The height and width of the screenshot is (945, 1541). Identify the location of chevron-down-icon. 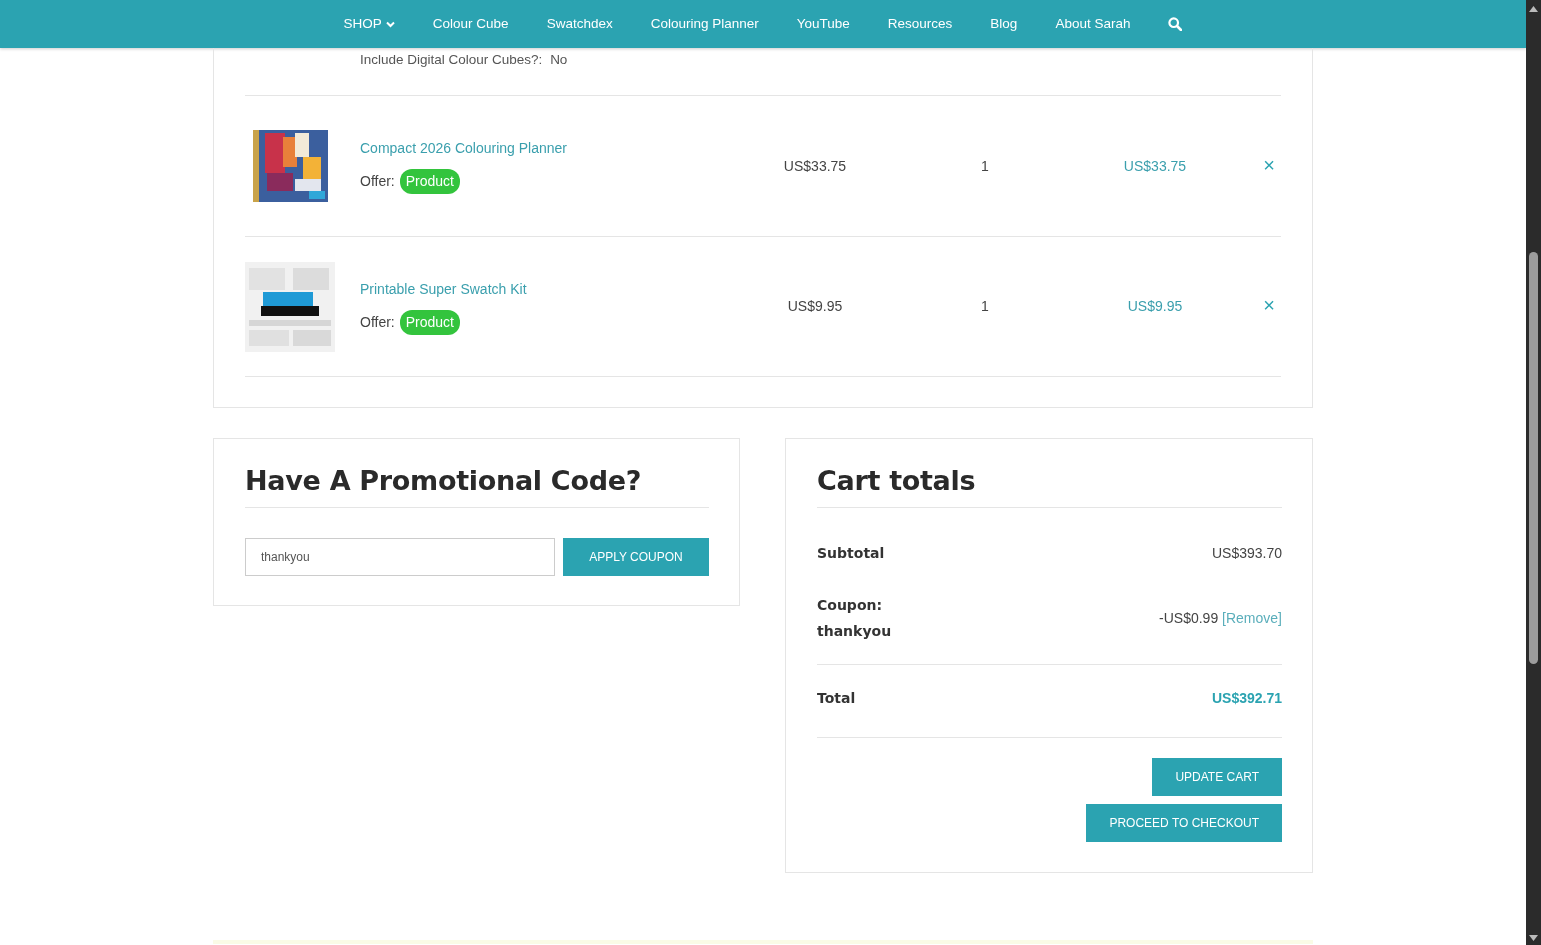
(390, 24).